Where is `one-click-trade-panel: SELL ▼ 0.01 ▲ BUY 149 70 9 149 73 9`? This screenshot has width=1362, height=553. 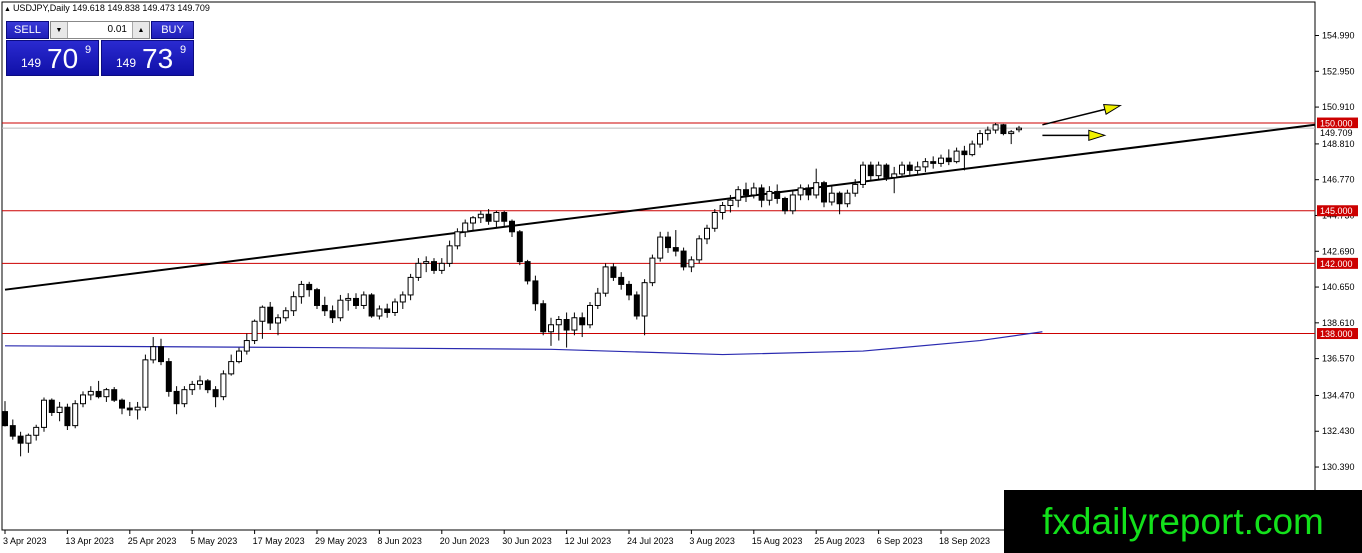 one-click-trade-panel: SELL ▼ 0.01 ▲ BUY 149 70 9 149 73 9 is located at coordinates (100, 48).